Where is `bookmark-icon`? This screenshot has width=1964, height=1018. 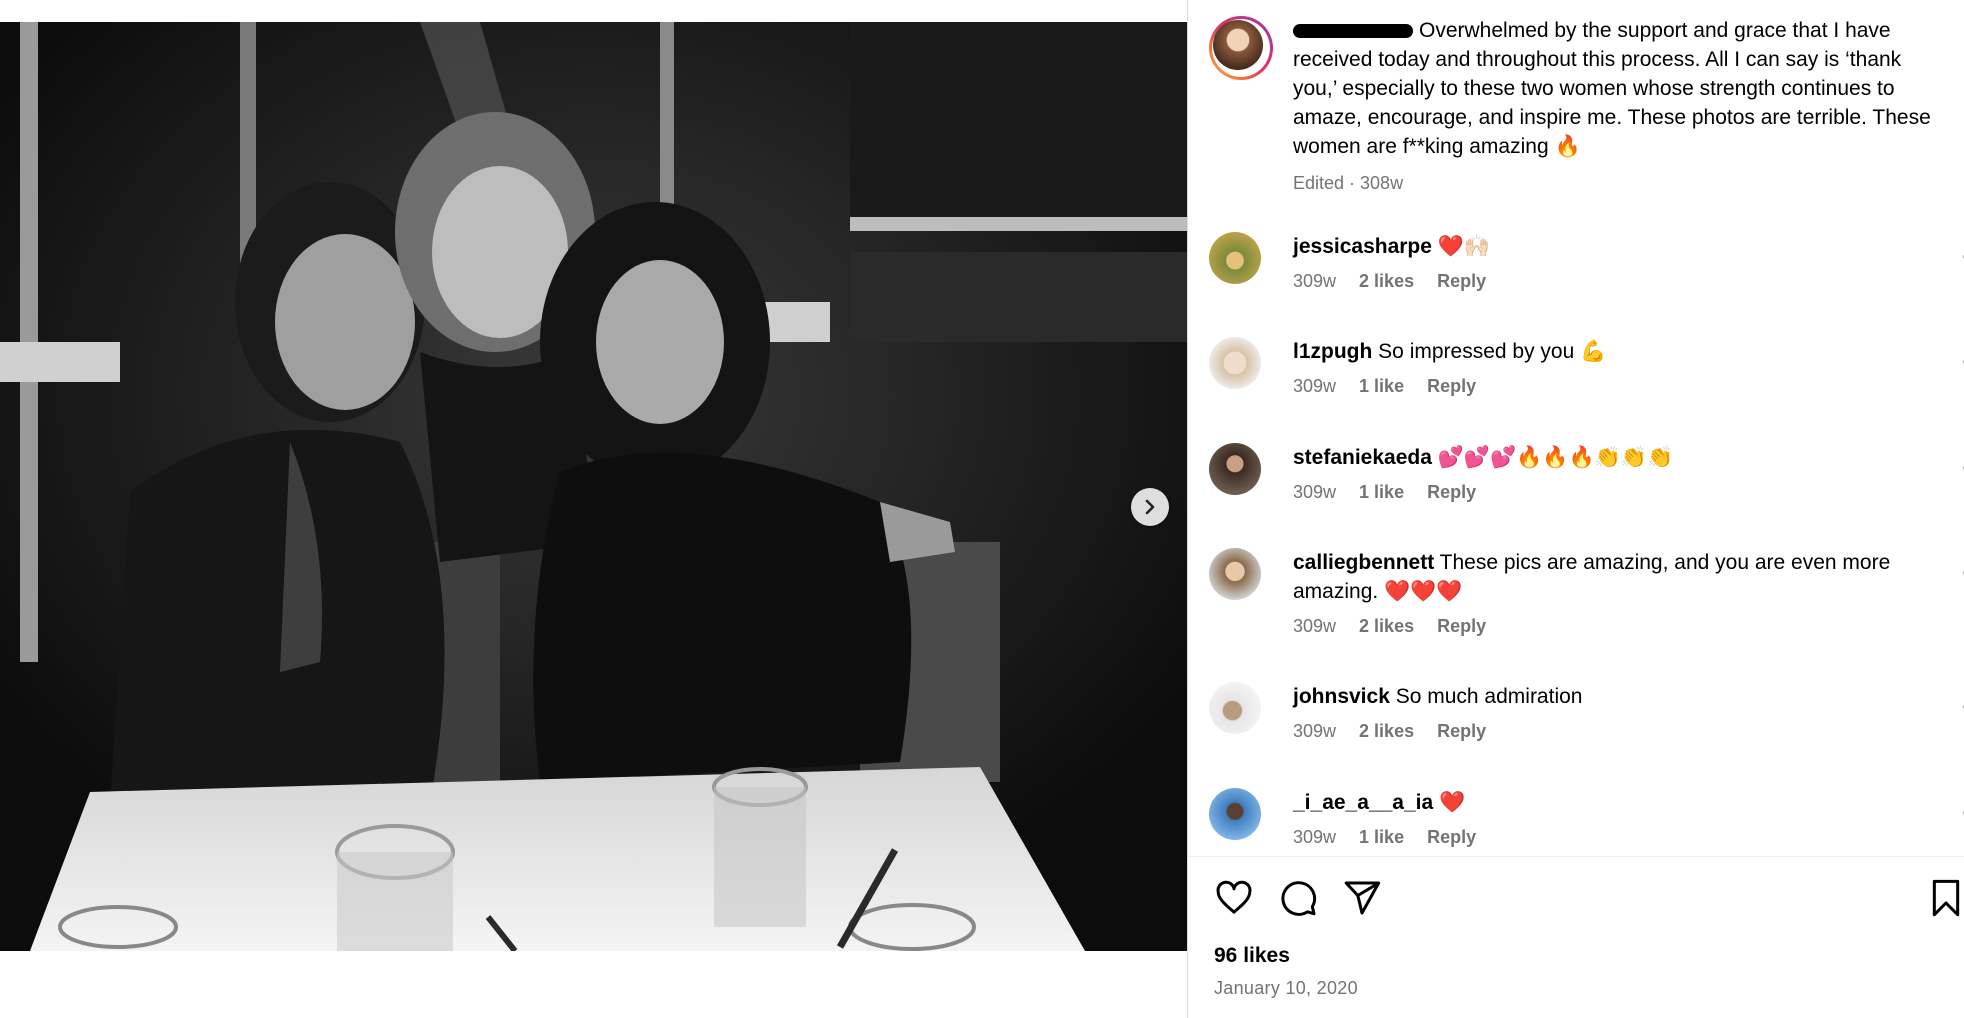
bookmark-icon is located at coordinates (1946, 898).